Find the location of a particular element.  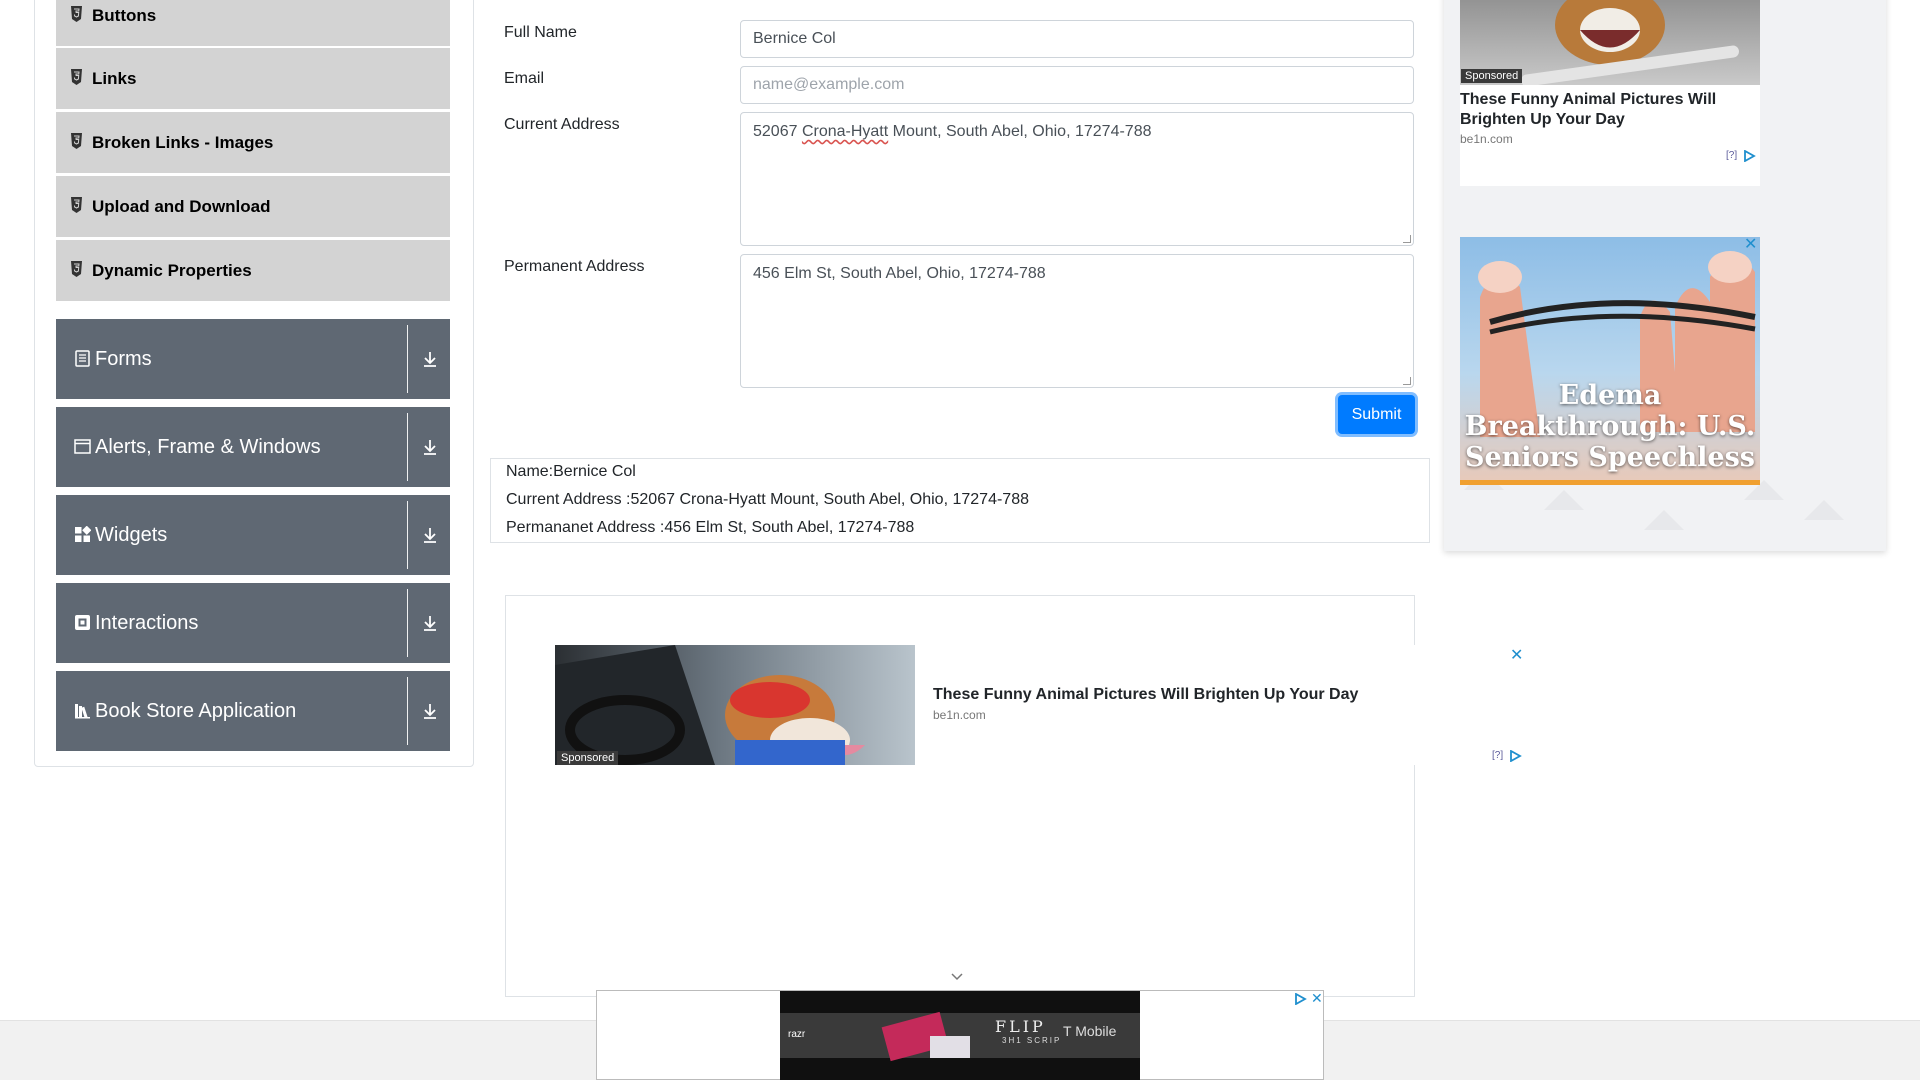

sidebar-item-label: Upload and Download is located at coordinates (181, 206).